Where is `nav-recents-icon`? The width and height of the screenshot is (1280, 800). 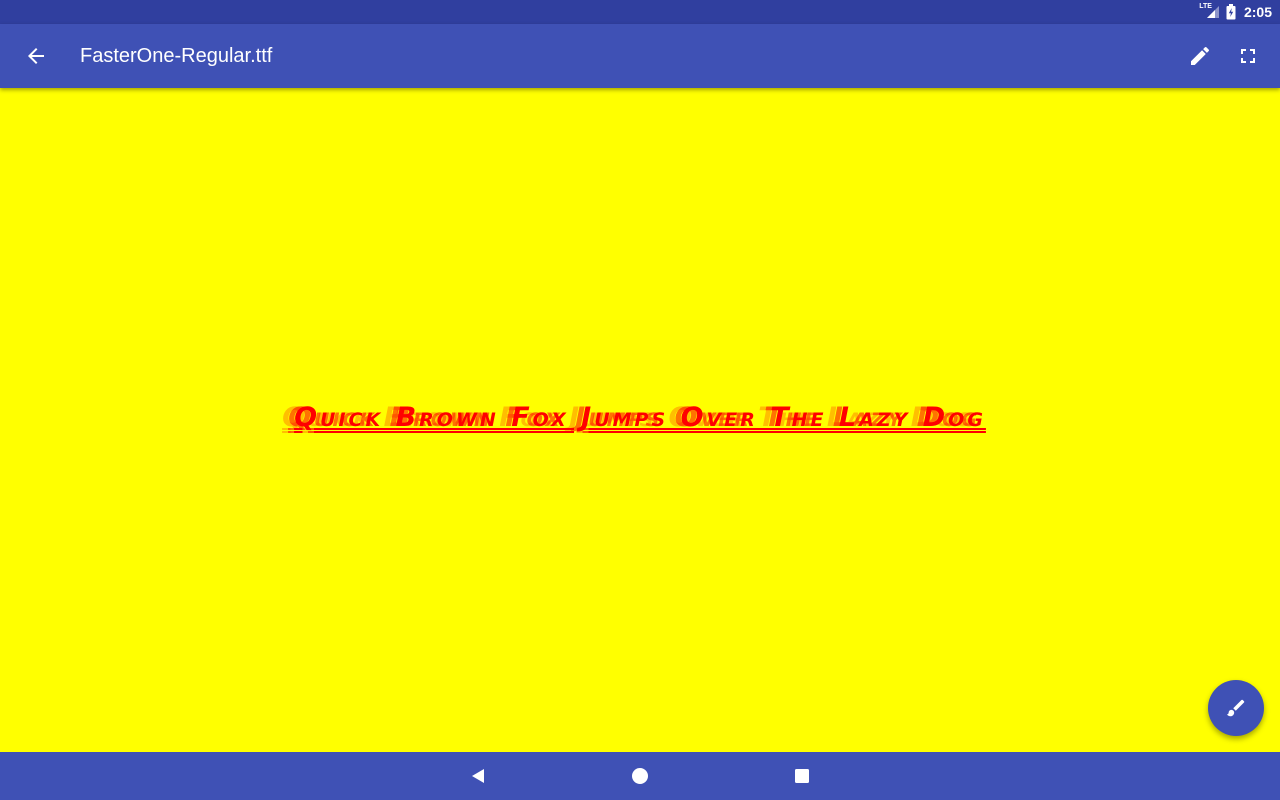
nav-recents-icon is located at coordinates (802, 776).